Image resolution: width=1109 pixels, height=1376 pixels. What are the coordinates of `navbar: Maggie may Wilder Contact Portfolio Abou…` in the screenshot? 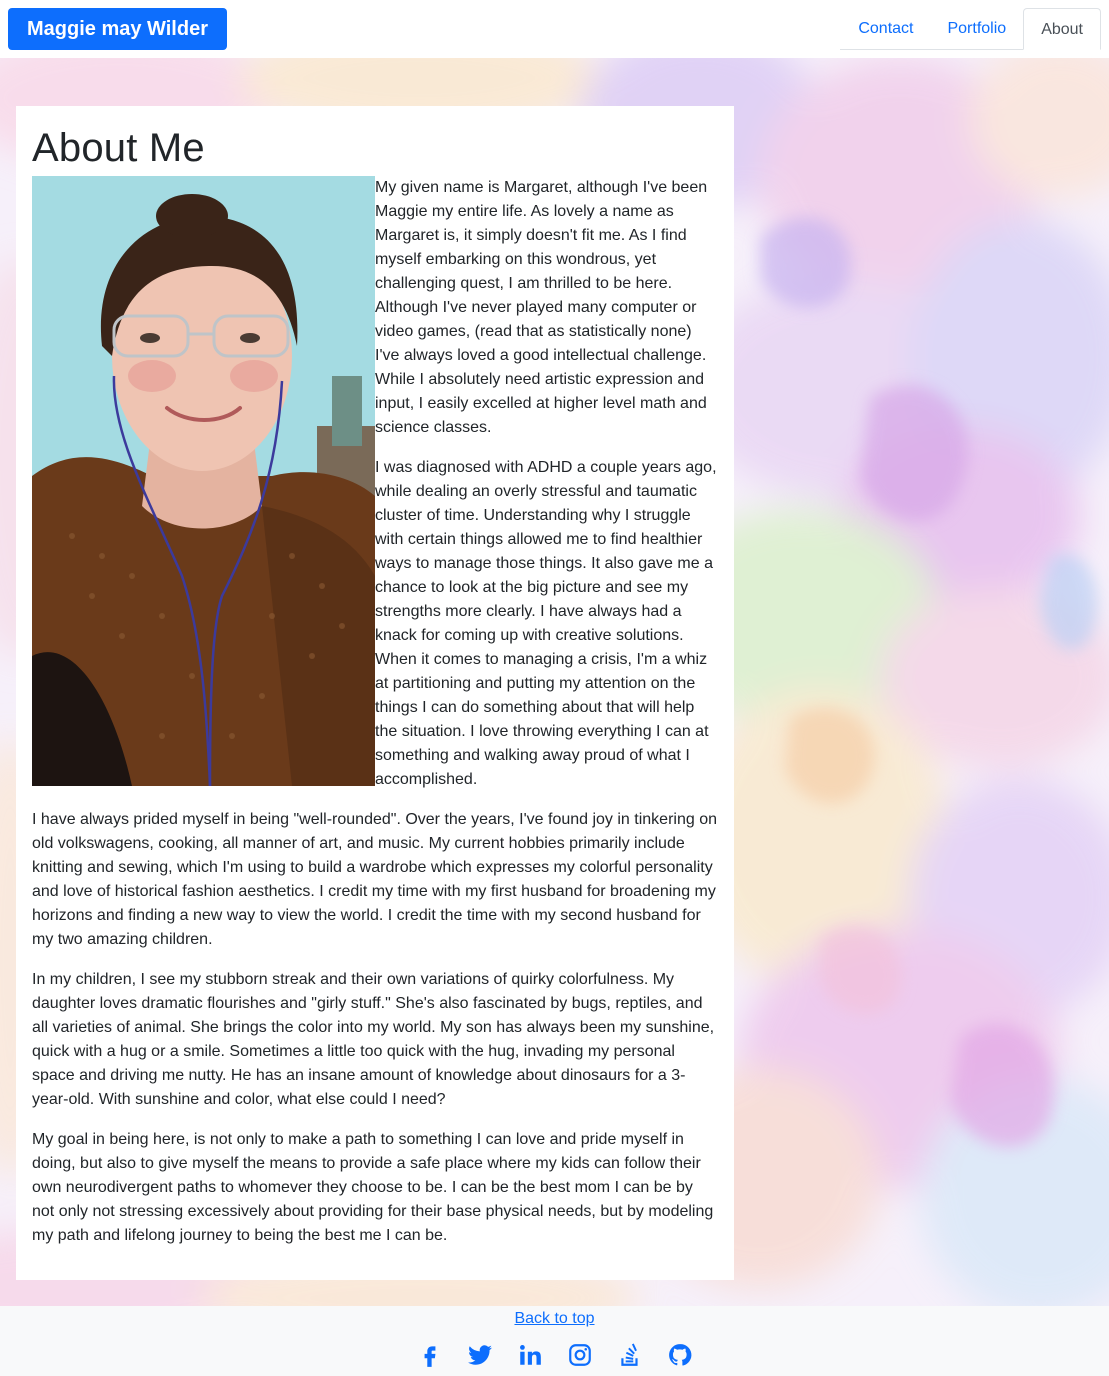 It's located at (554, 29).